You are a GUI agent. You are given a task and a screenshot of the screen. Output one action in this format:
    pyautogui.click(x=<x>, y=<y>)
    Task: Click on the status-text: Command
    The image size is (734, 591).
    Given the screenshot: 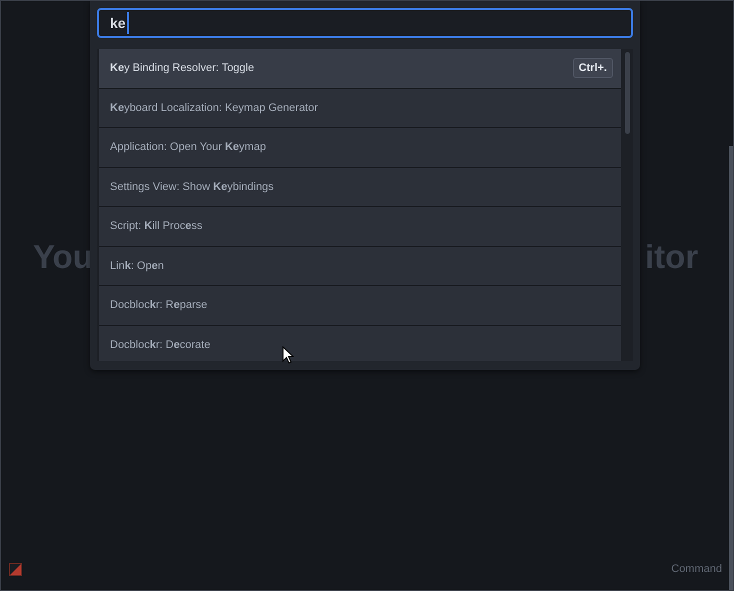 What is the action you would take?
    pyautogui.click(x=696, y=569)
    